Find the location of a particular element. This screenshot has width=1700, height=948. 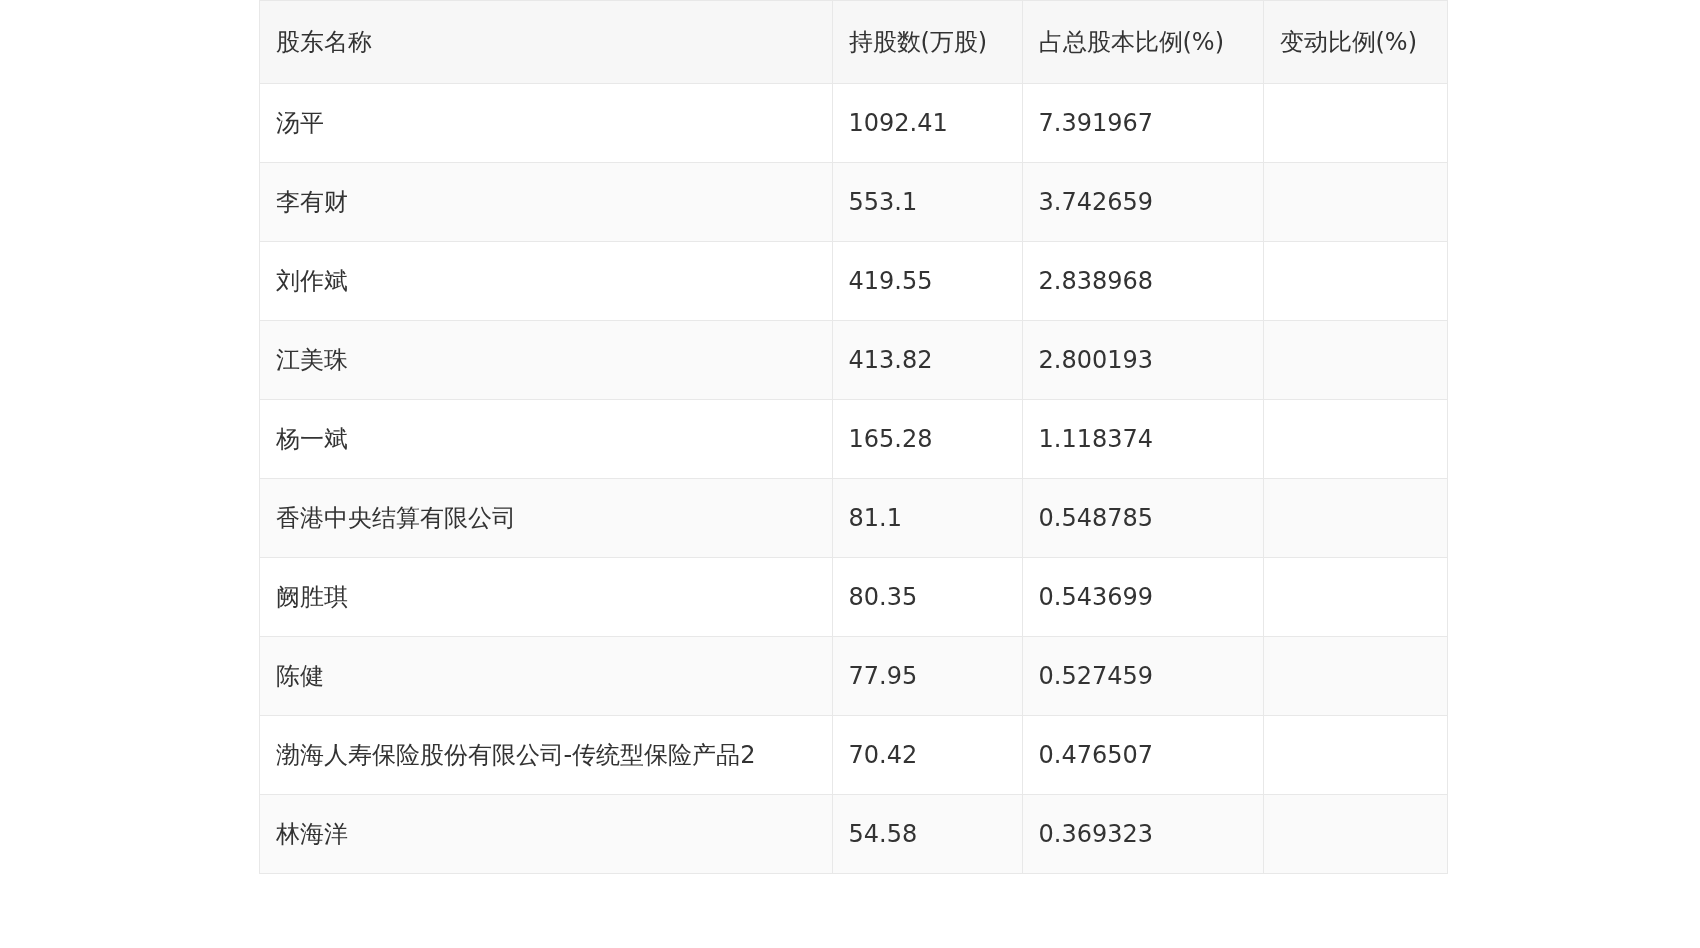

table-cell: 80.35 is located at coordinates (927, 597).